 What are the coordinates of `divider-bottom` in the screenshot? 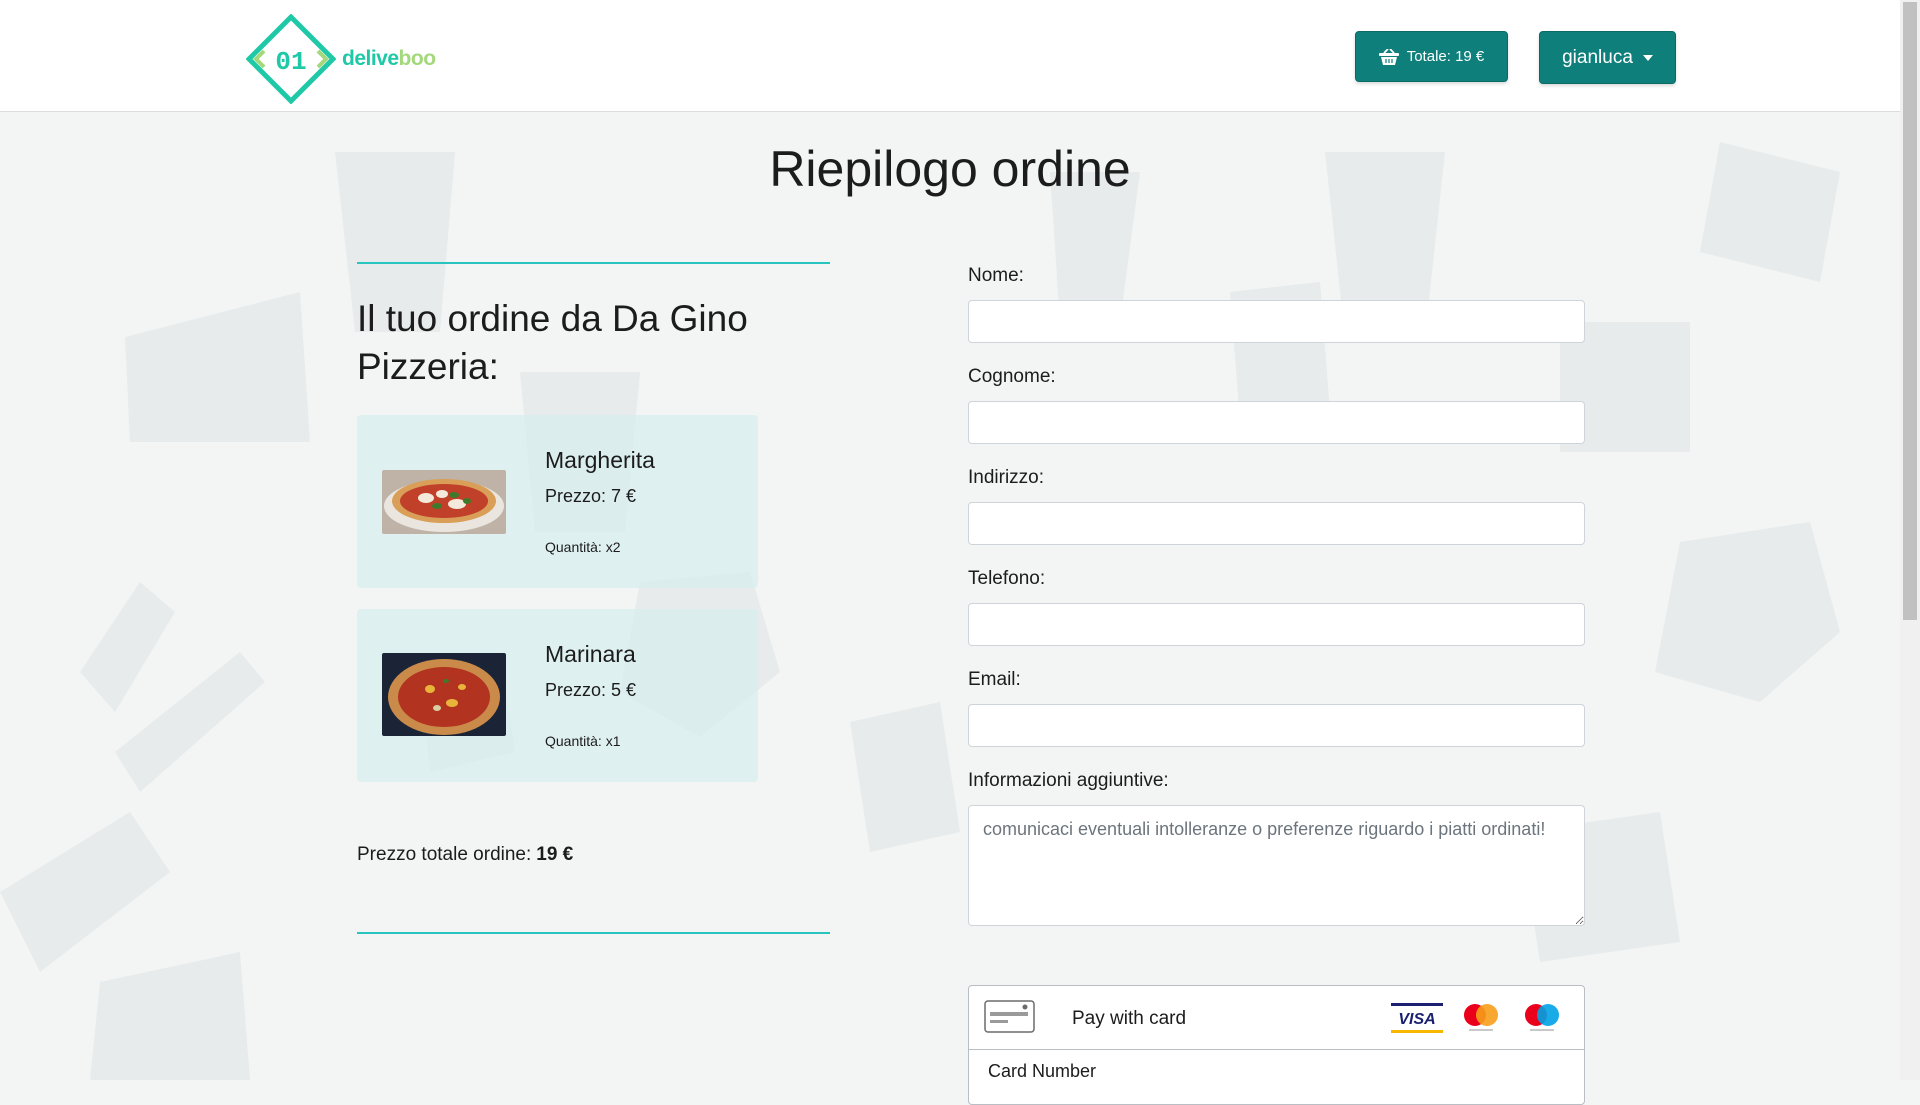 It's located at (593, 933).